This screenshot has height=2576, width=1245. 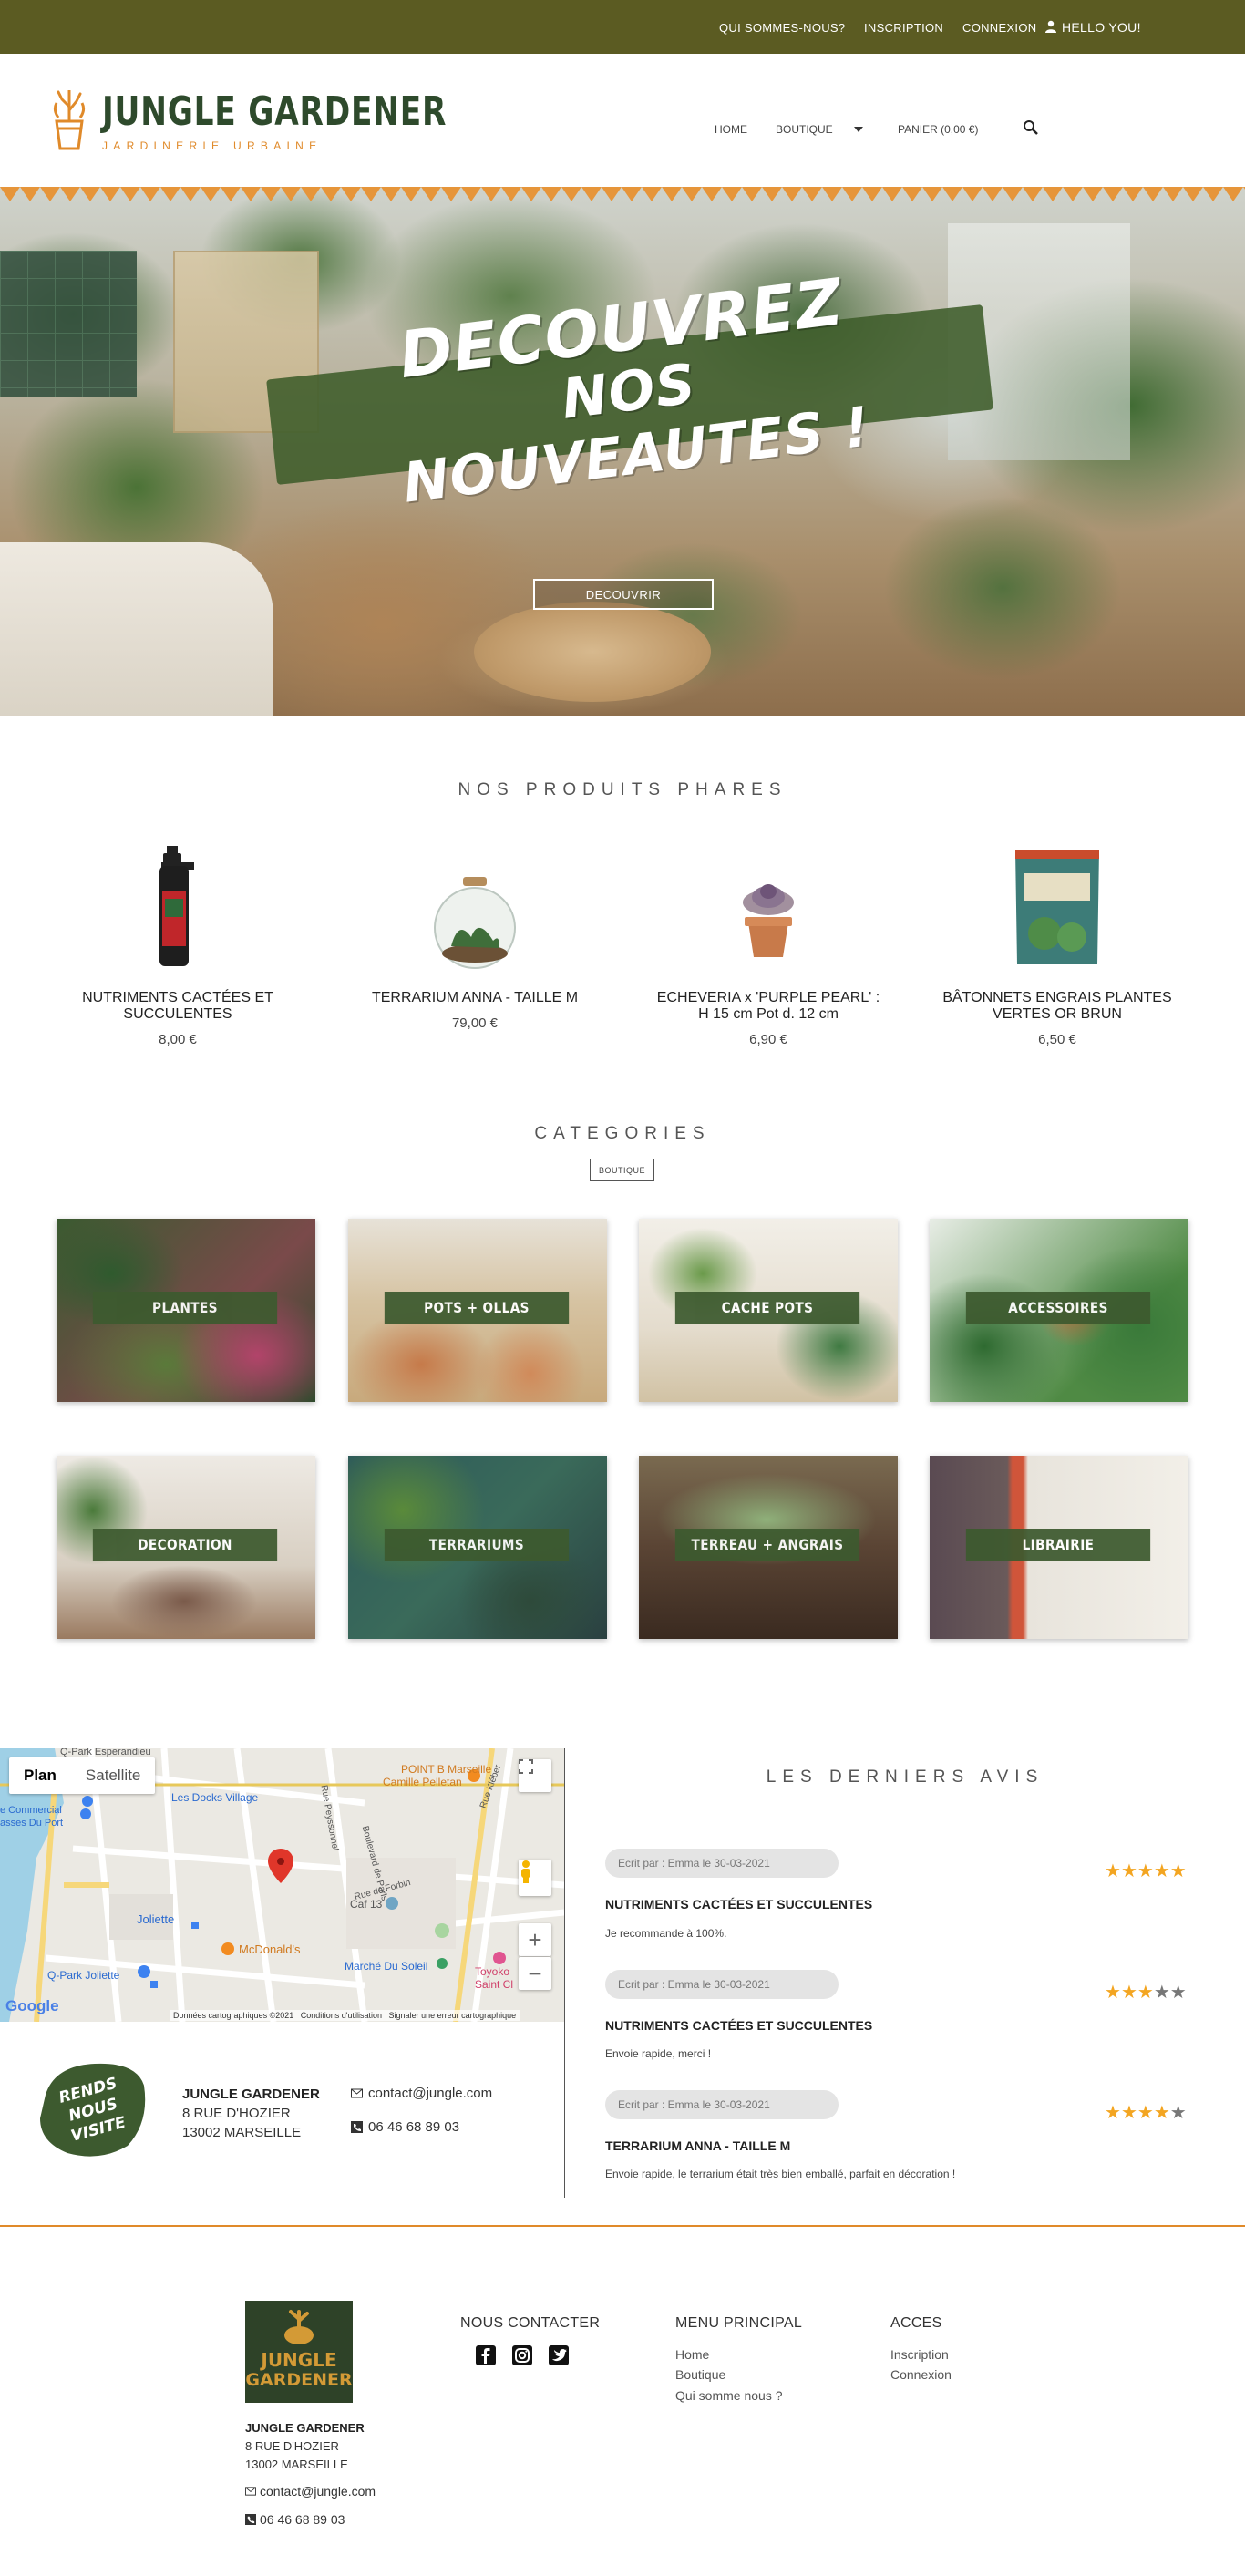 I want to click on footer-link-login: Connexion, so click(x=921, y=2374).